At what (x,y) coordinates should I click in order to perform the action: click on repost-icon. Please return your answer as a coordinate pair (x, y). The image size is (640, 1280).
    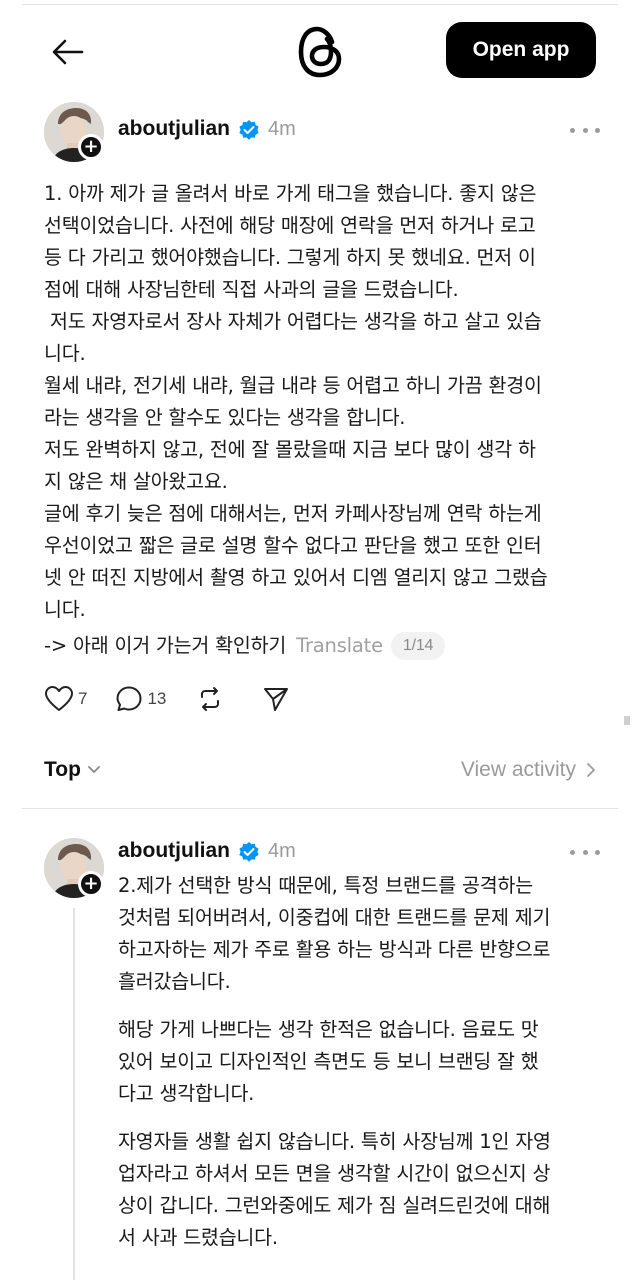
    Looking at the image, I should click on (210, 699).